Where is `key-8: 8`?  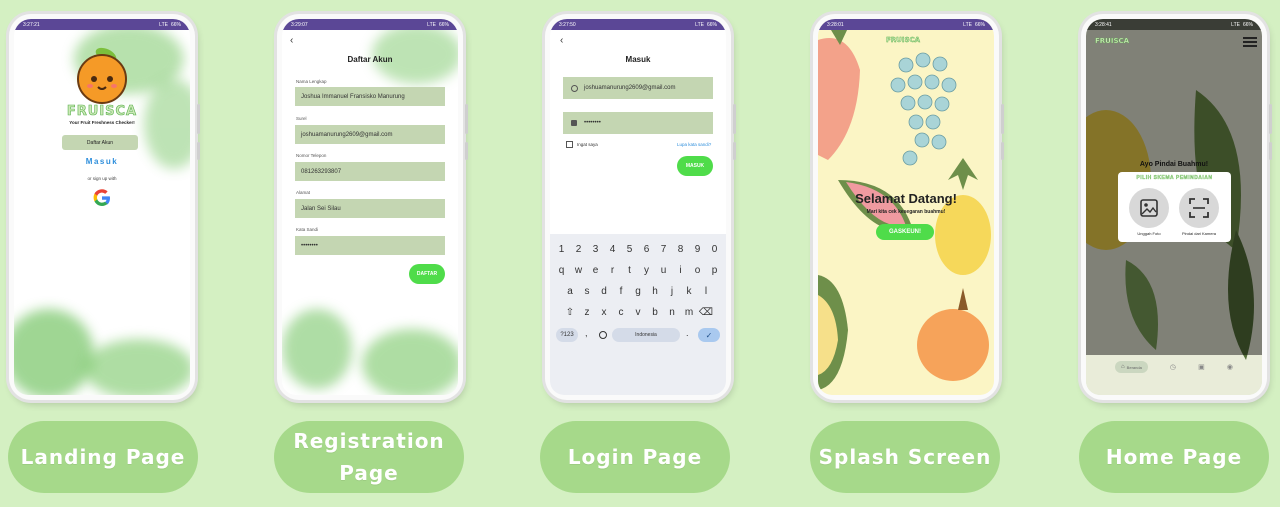
key-8: 8 is located at coordinates (680, 249).